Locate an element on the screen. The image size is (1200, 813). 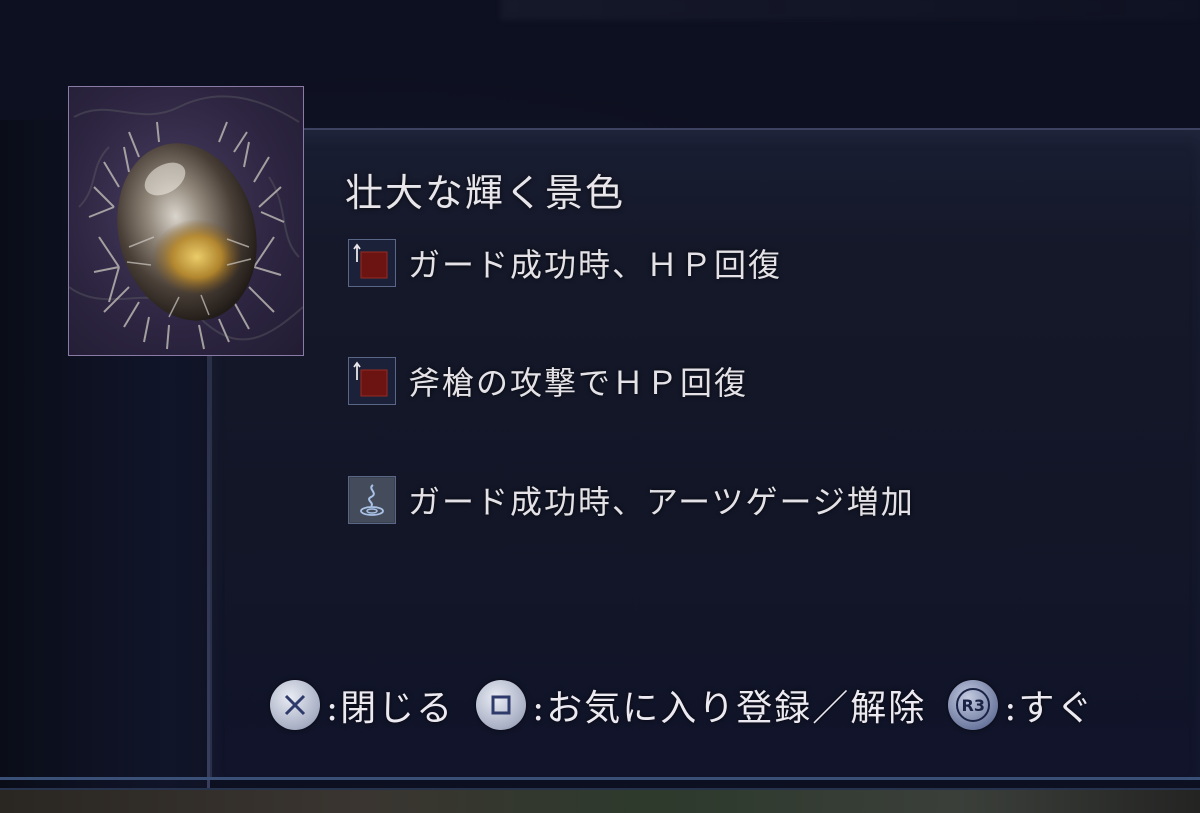
r3-button-icon: R3 is located at coordinates (973, 705).